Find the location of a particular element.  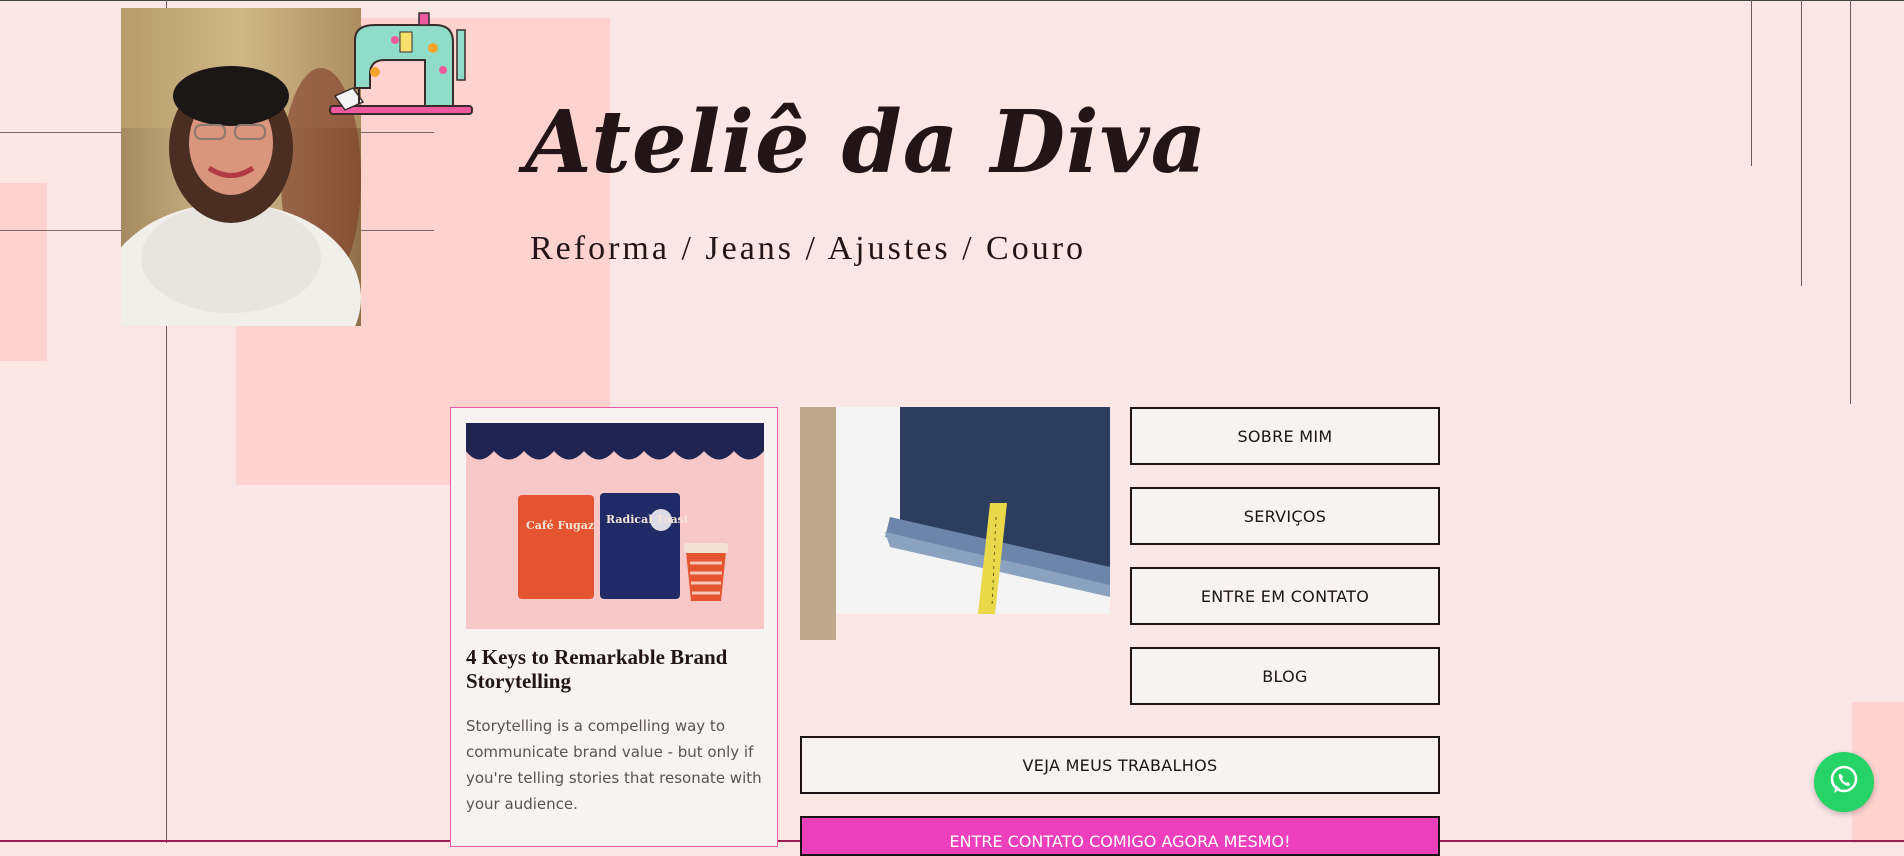

brand-title: Ateliê da Diva is located at coordinates (866, 142).